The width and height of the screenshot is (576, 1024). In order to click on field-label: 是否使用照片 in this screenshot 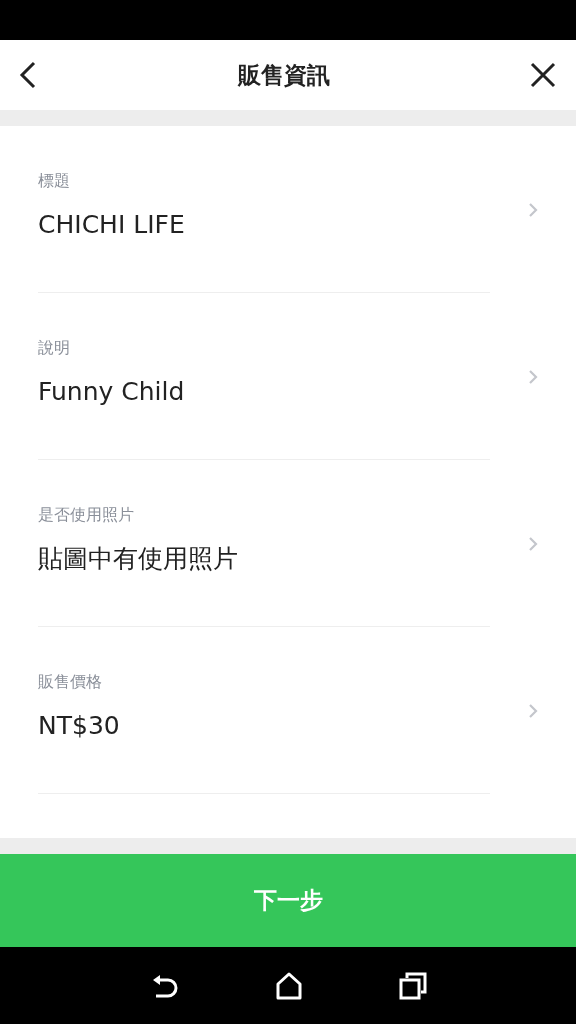, I will do `click(86, 515)`.